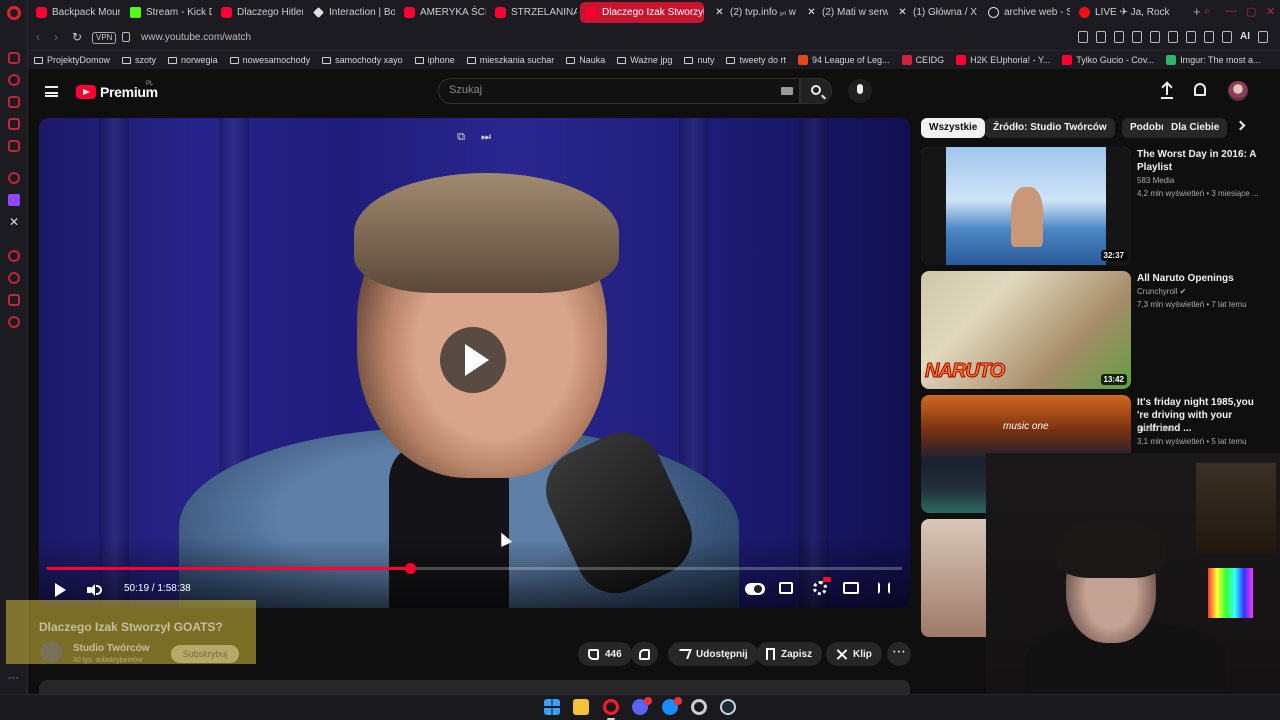 Image resolution: width=1280 pixels, height=720 pixels. Describe the element at coordinates (1263, 37) in the screenshot. I see `menu-icon` at that location.